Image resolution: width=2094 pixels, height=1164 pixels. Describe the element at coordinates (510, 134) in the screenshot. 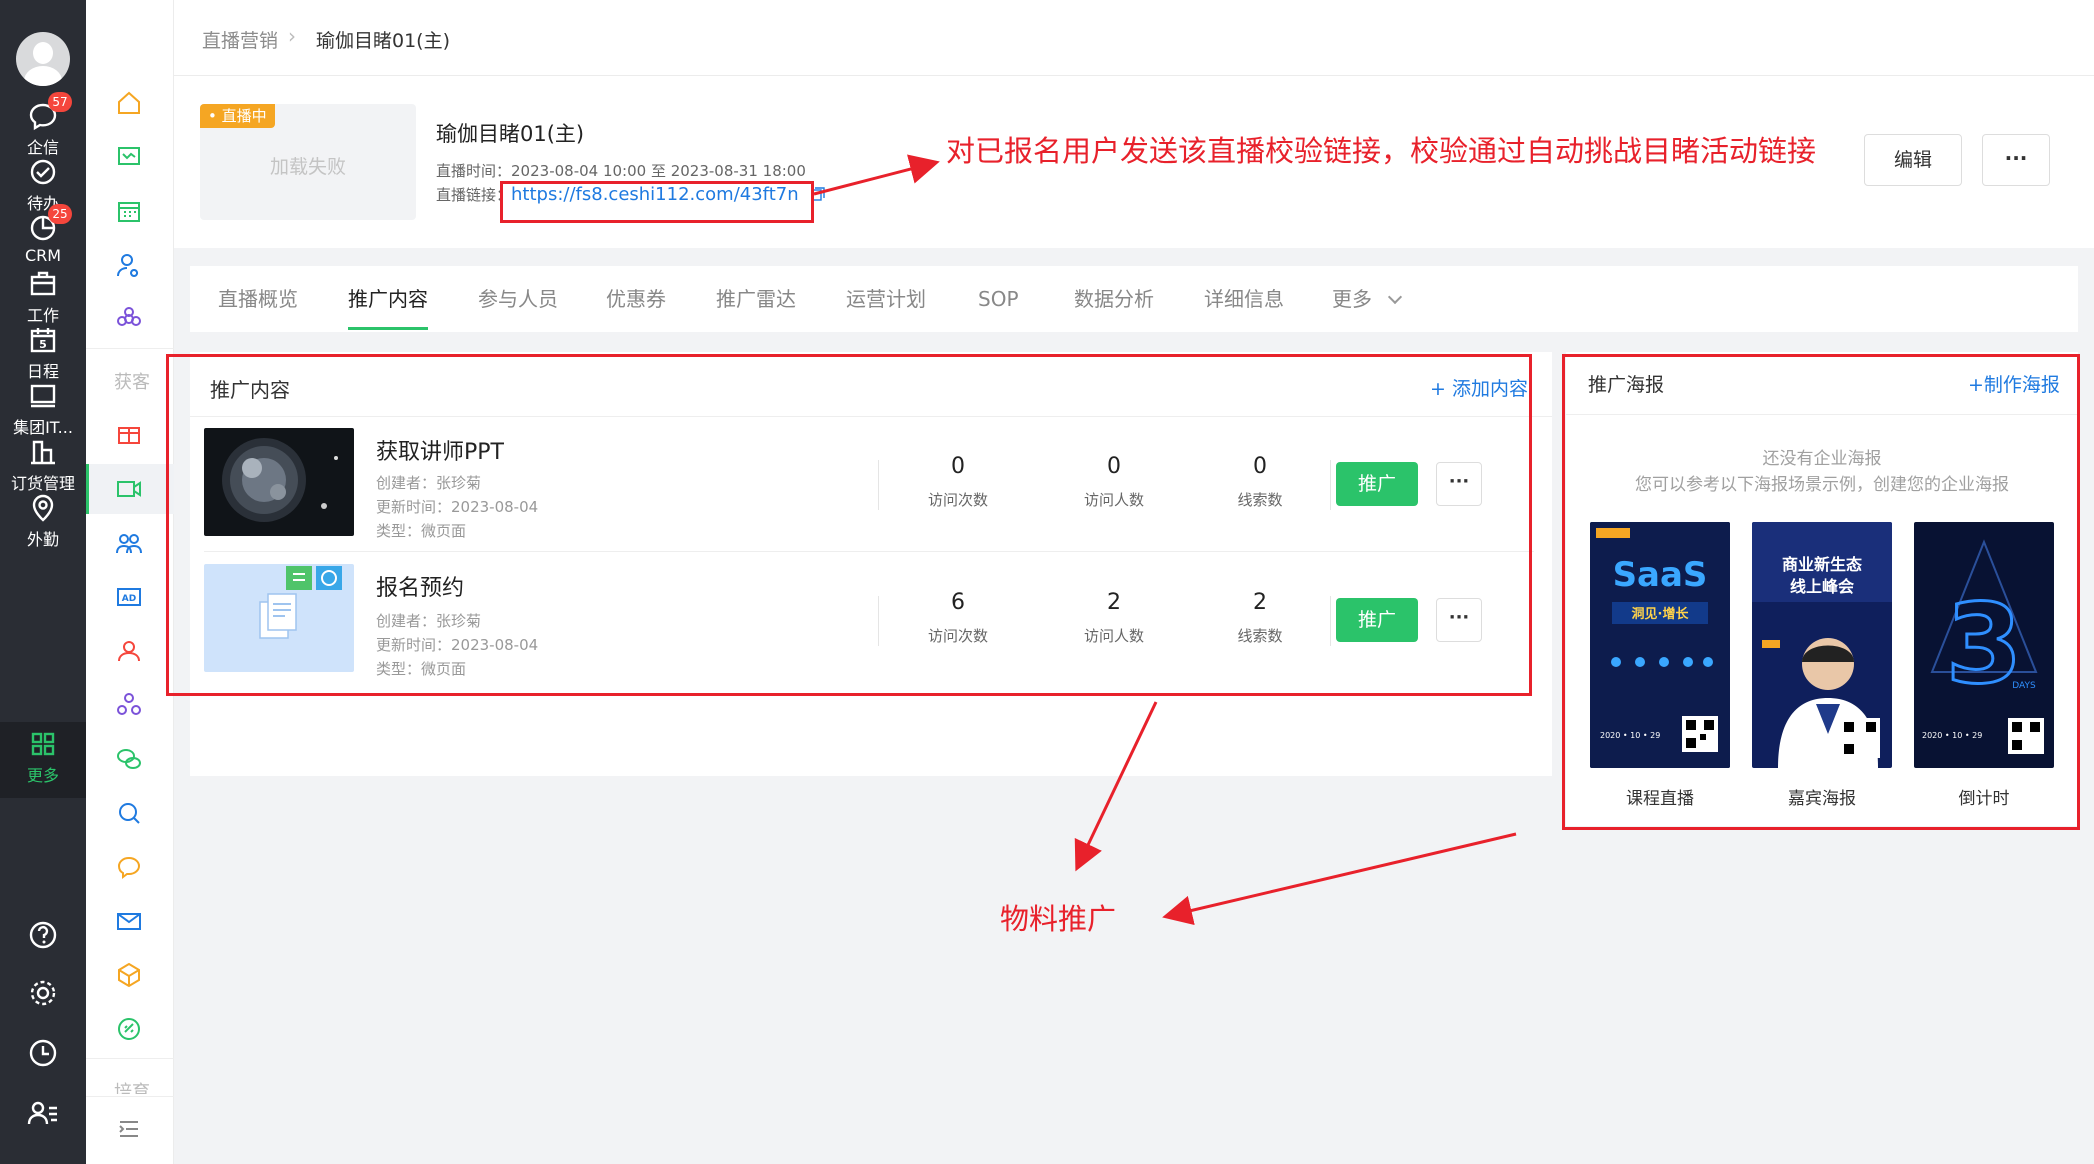

I see `page-title: 瑜伽目睹01(主)` at that location.